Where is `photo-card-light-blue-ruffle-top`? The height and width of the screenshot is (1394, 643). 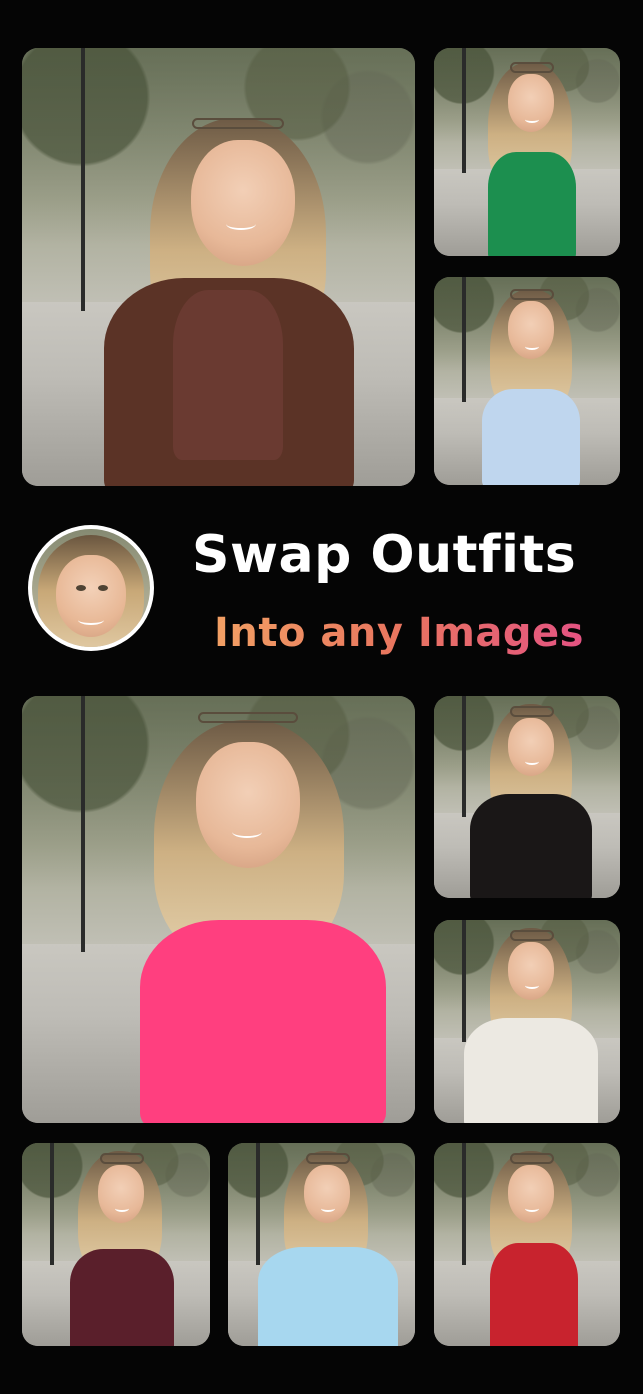
photo-card-light-blue-ruffle-top is located at coordinates (321, 1244).